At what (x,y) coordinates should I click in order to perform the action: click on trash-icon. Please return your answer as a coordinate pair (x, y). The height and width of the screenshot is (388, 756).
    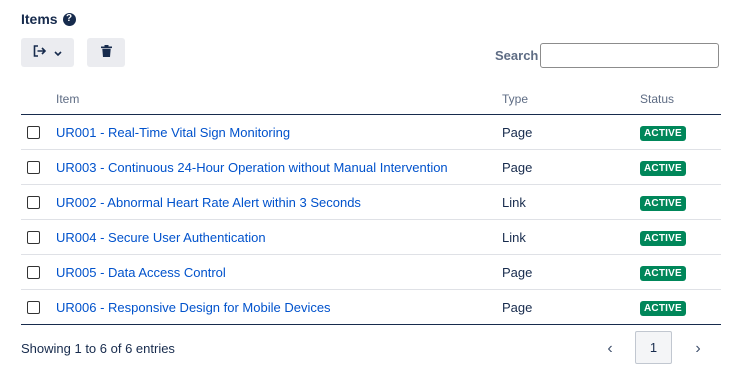
    Looking at the image, I should click on (106, 53).